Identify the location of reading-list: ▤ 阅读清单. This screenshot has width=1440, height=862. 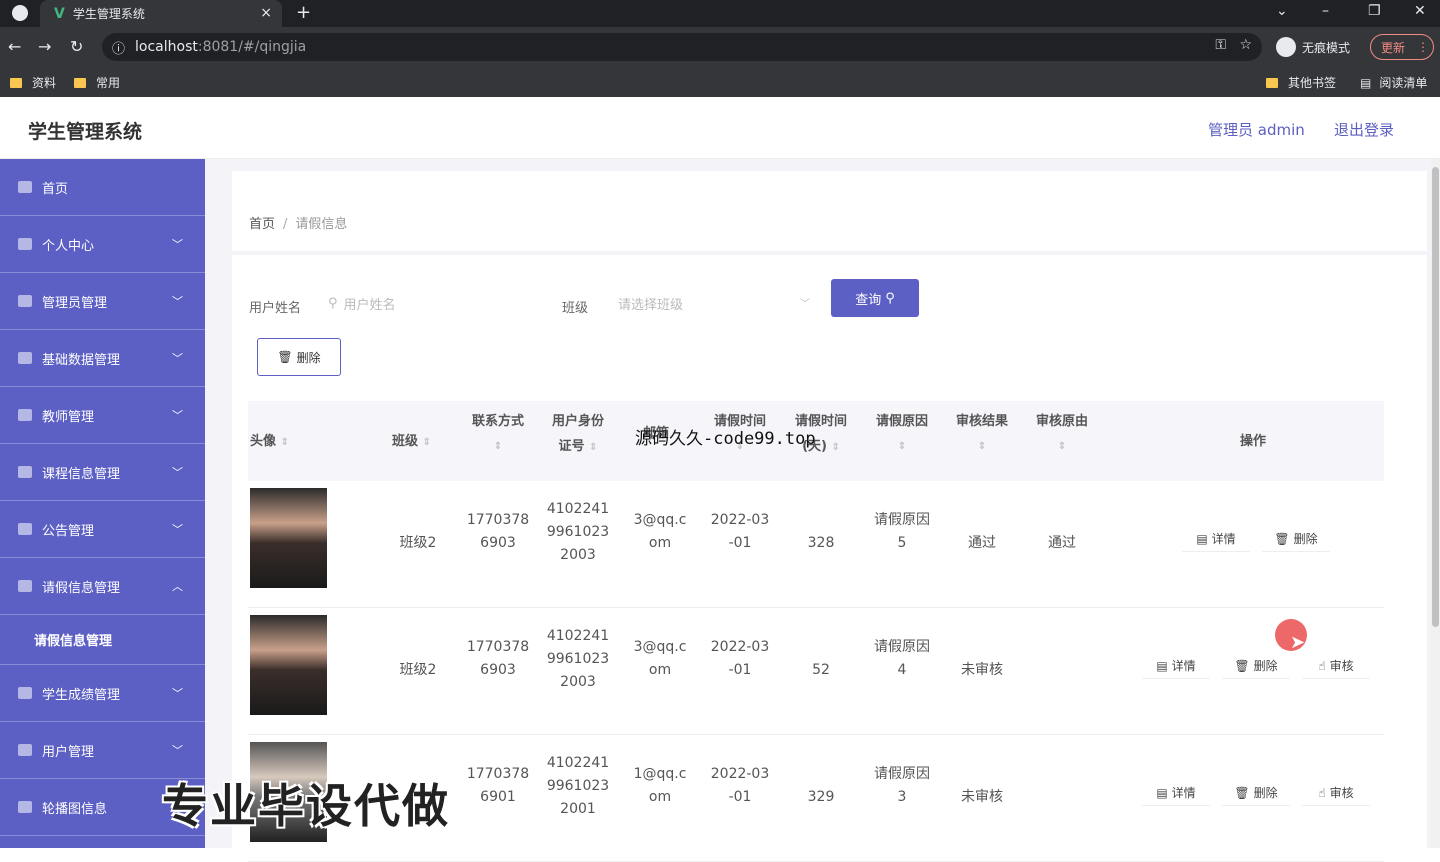
(1393, 82).